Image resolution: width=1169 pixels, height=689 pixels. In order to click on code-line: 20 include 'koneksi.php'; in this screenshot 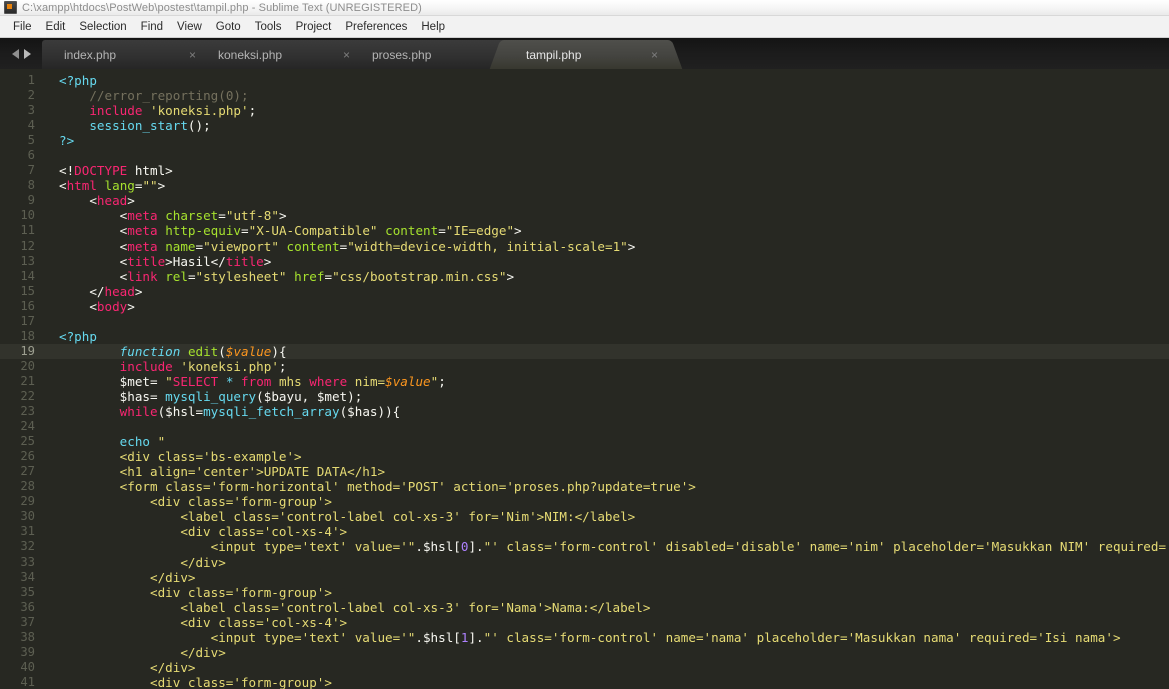, I will do `click(584, 366)`.